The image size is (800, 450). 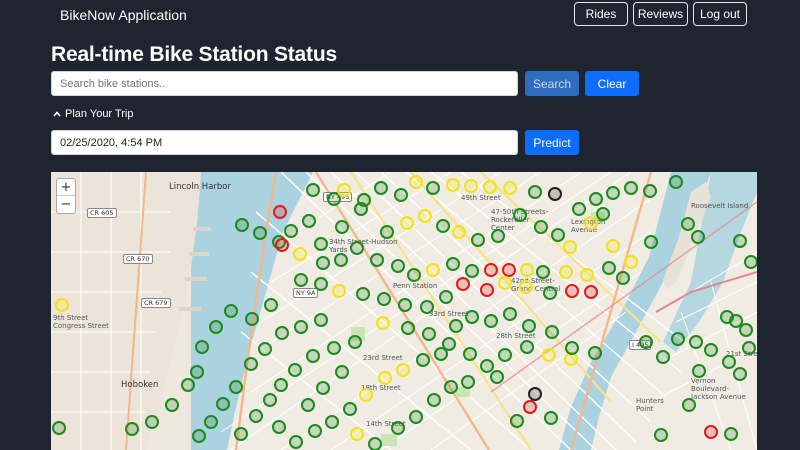 What do you see at coordinates (93, 114) in the screenshot?
I see `plan-trip-toggle: Plan Your Trip` at bounding box center [93, 114].